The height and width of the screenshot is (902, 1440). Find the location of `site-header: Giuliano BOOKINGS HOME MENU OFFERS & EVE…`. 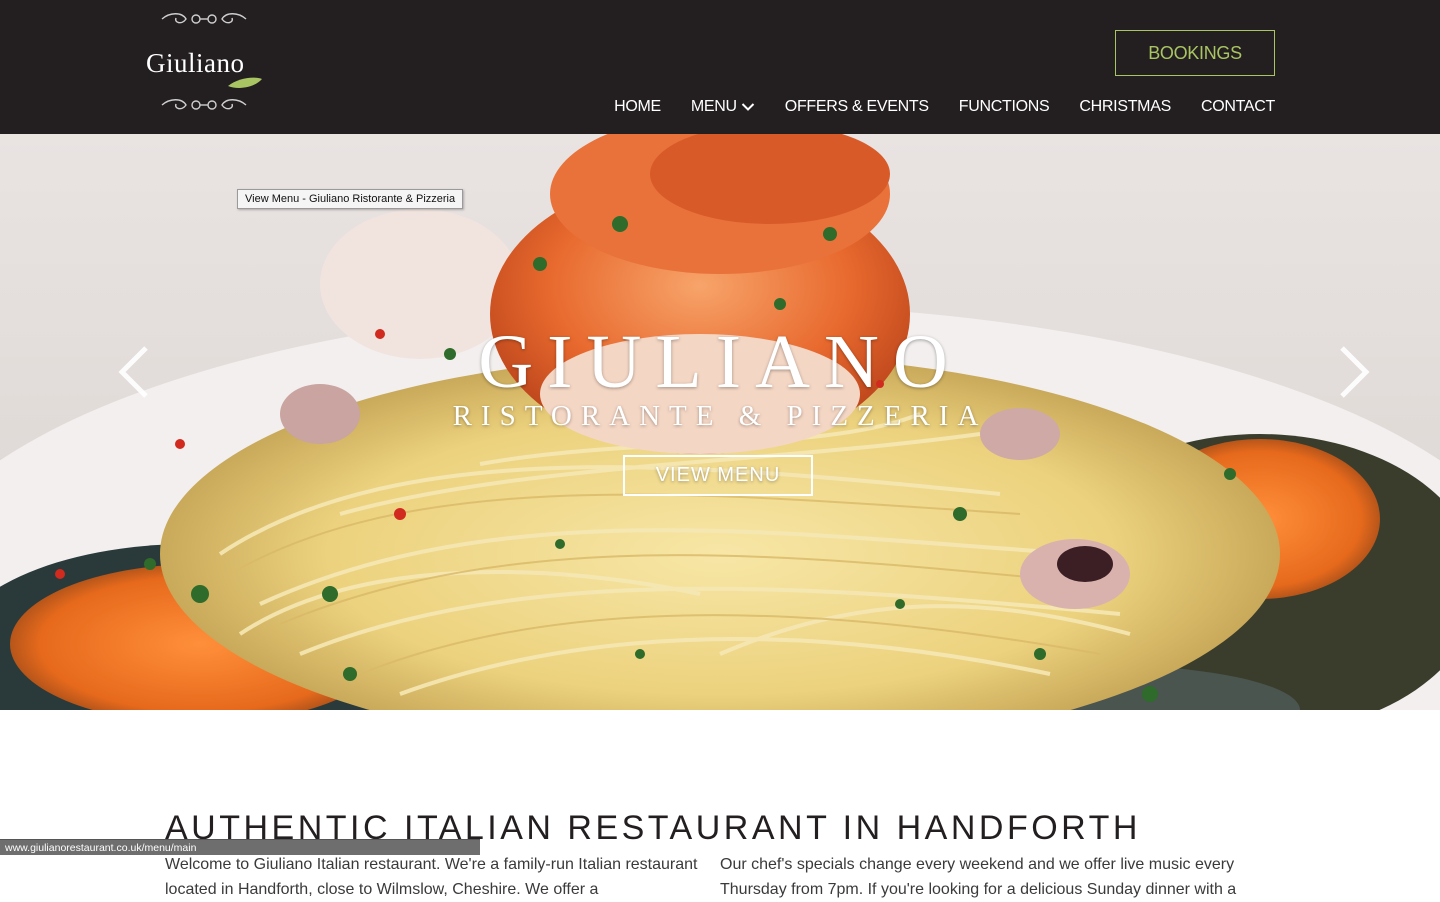

site-header: Giuliano BOOKINGS HOME MENU OFFERS & EVE… is located at coordinates (720, 67).